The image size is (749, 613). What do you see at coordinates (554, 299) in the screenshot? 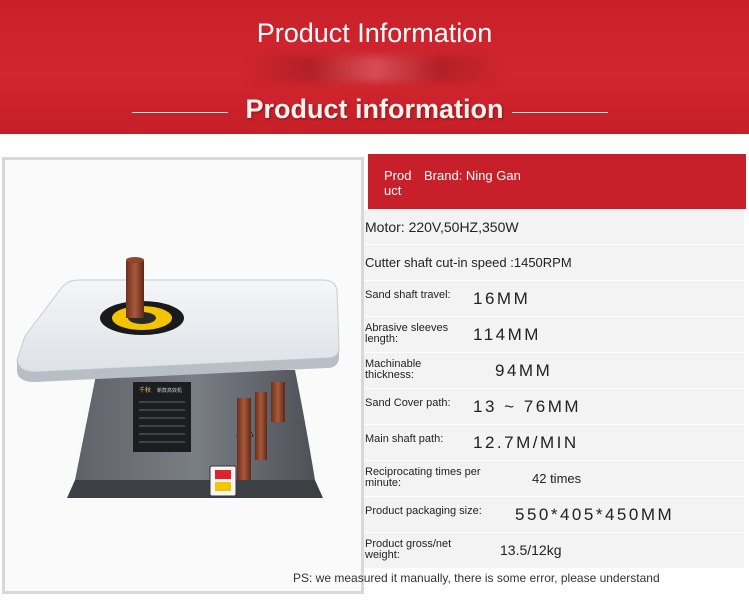
I see `spec-row-shaft-travel: Sand shaft travel: 16MM` at bounding box center [554, 299].